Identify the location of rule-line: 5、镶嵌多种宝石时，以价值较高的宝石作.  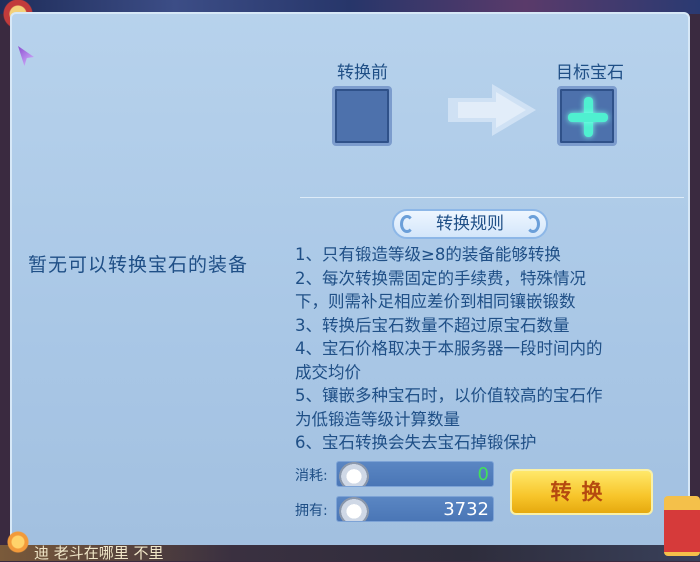
(449, 395).